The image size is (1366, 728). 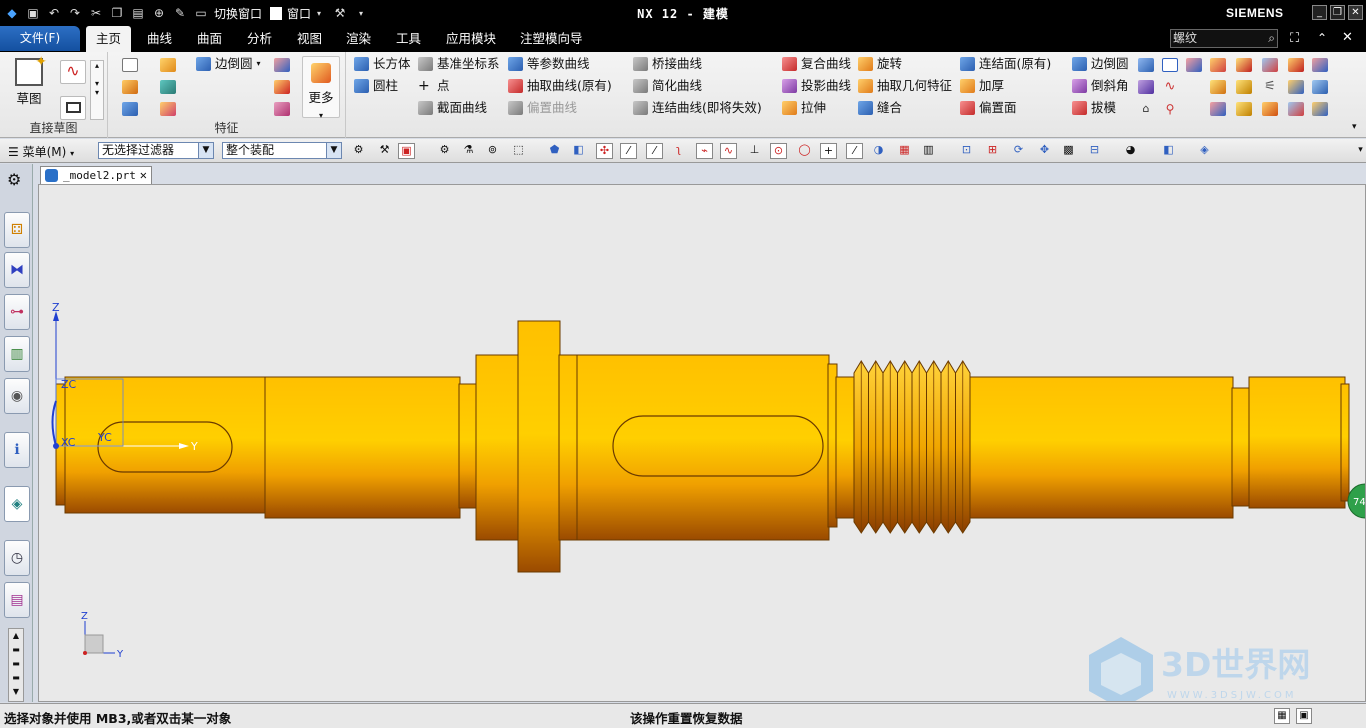 I want to click on roles-icon: ▤, so click(x=17, y=600).